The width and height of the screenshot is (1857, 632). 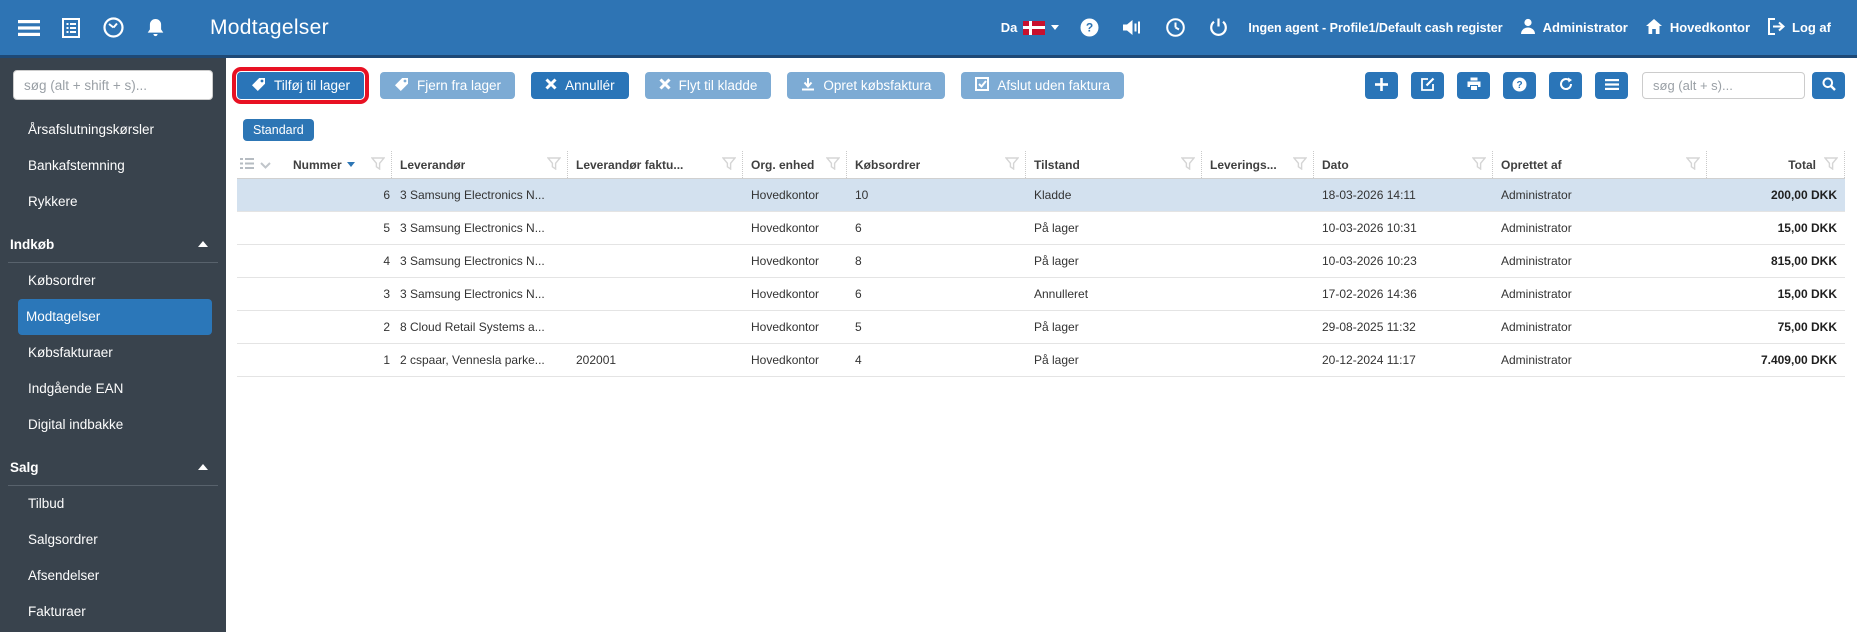 What do you see at coordinates (1175, 28) in the screenshot?
I see `clock-icon` at bounding box center [1175, 28].